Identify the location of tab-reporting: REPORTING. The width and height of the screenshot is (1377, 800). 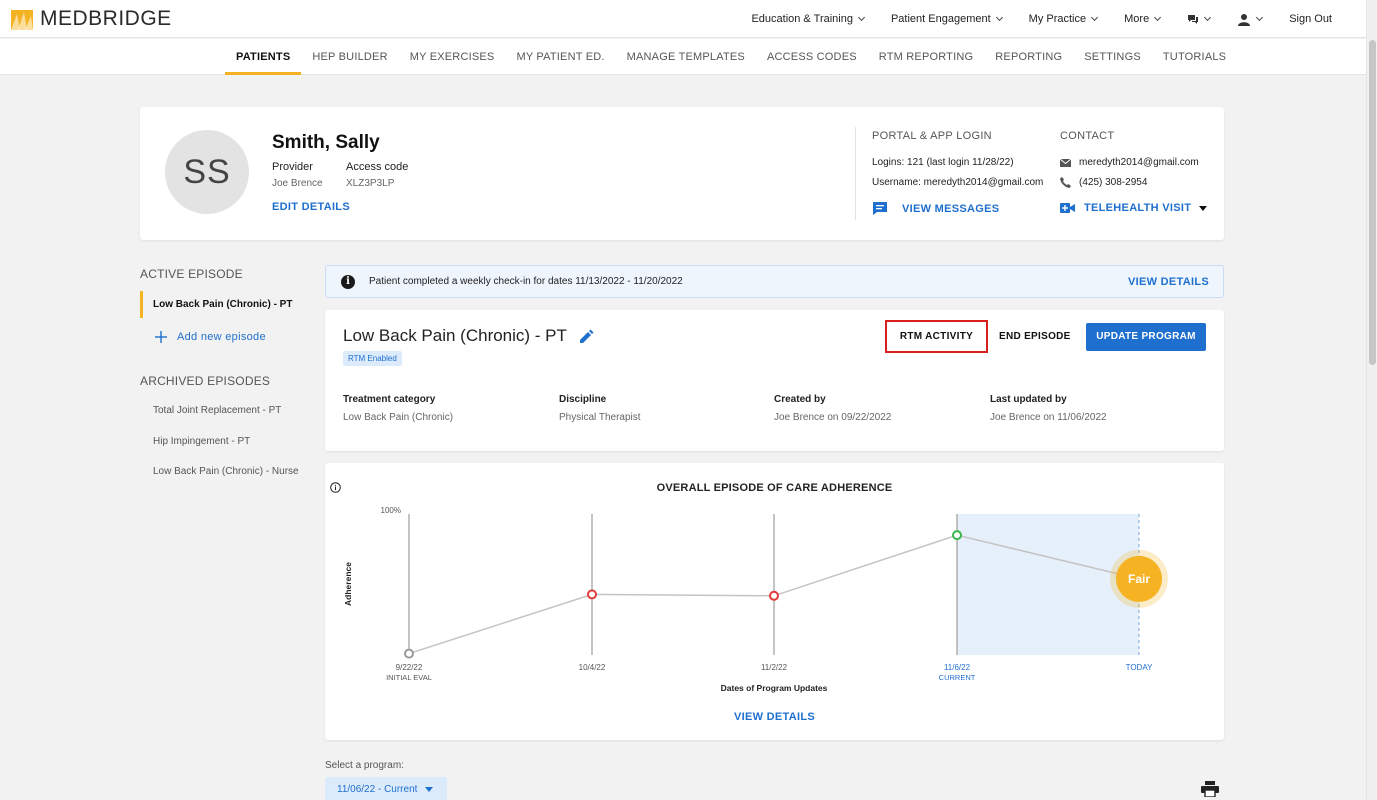
(1028, 57).